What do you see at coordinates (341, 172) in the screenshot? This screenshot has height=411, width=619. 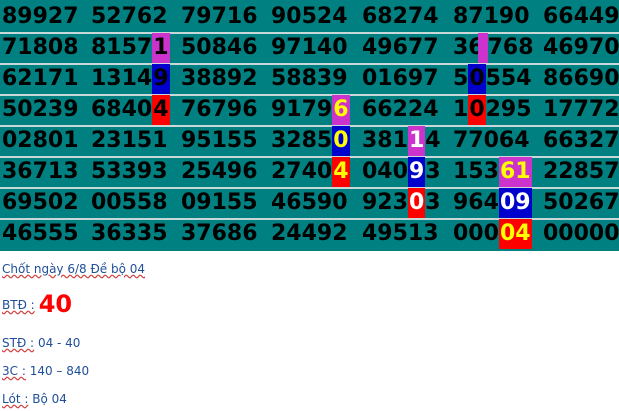 I see `highlighted-digits: 4` at bounding box center [341, 172].